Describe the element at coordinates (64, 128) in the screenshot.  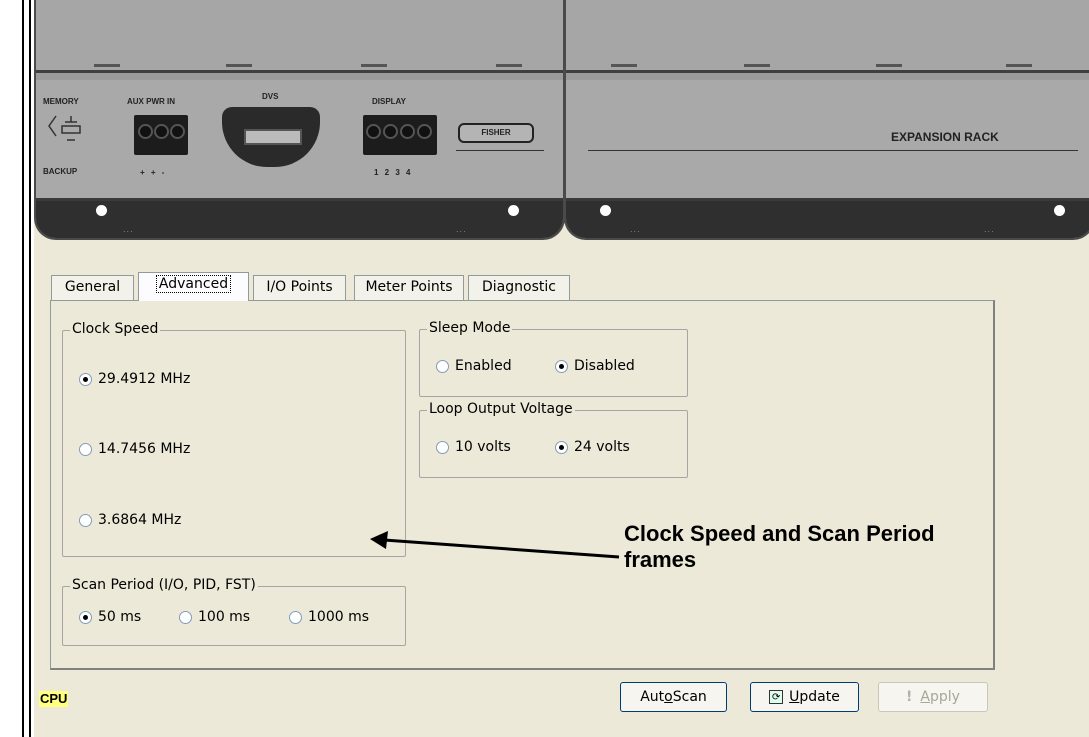
I see `memory-backup-icon` at that location.